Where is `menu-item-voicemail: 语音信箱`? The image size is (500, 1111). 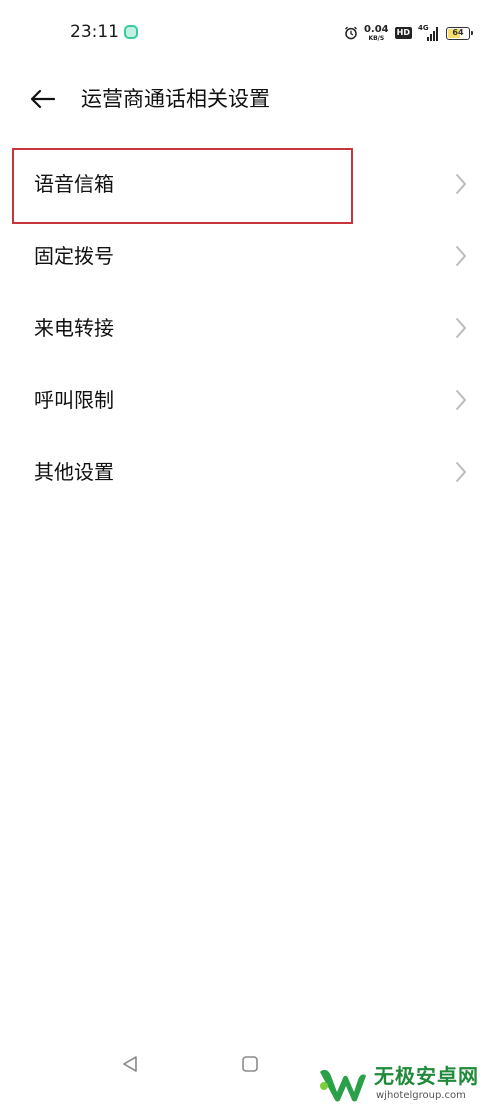 menu-item-voicemail: 语音信箱 is located at coordinates (250, 184).